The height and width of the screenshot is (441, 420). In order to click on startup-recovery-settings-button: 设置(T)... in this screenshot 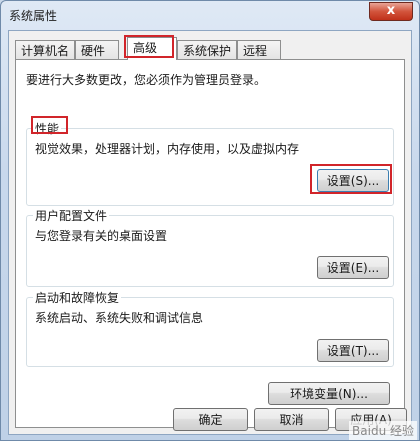, I will do `click(353, 350)`.